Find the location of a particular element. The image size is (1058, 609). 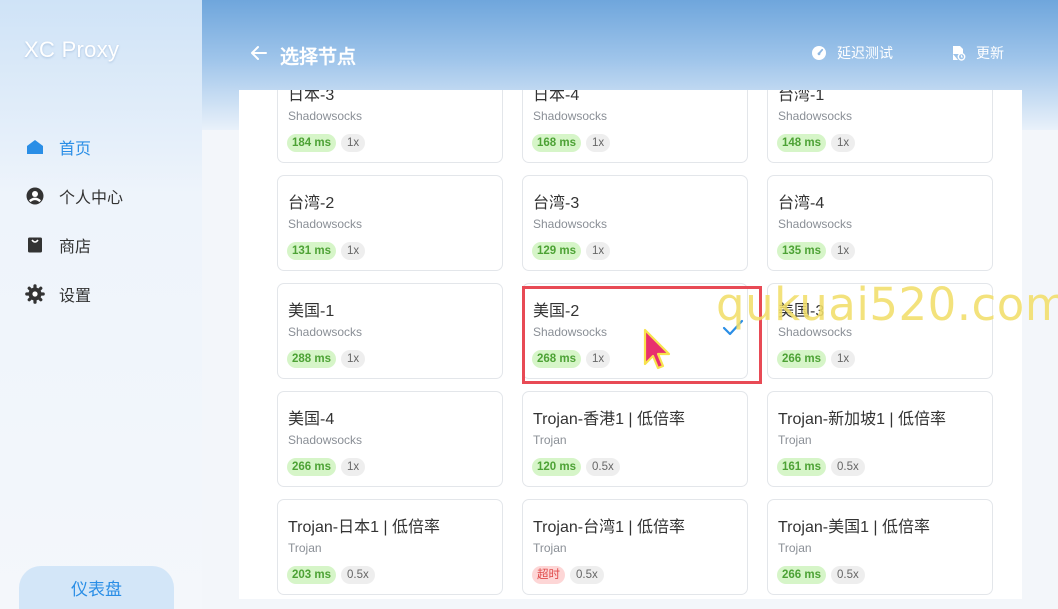

sidebar-item-store: 商店 is located at coordinates (101, 244).